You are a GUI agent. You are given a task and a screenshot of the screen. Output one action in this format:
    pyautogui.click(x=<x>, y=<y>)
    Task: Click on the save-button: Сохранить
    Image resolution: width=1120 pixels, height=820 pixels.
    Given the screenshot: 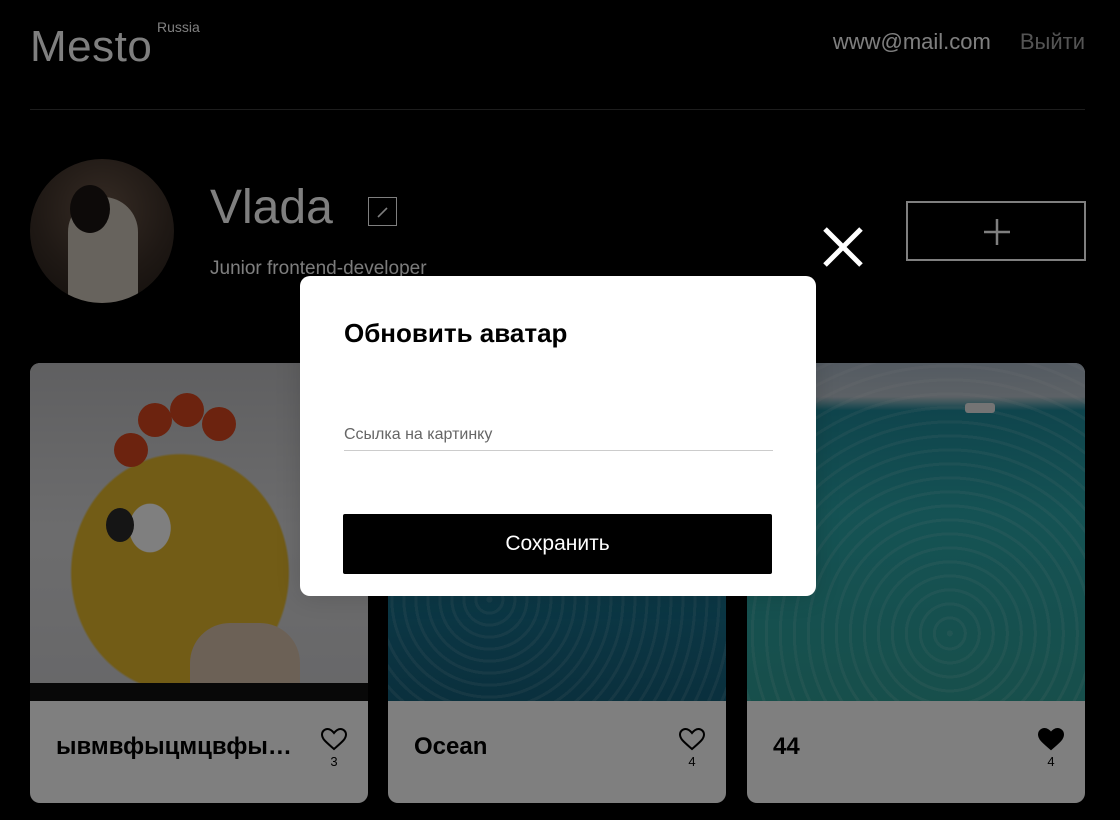 What is the action you would take?
    pyautogui.click(x=557, y=544)
    